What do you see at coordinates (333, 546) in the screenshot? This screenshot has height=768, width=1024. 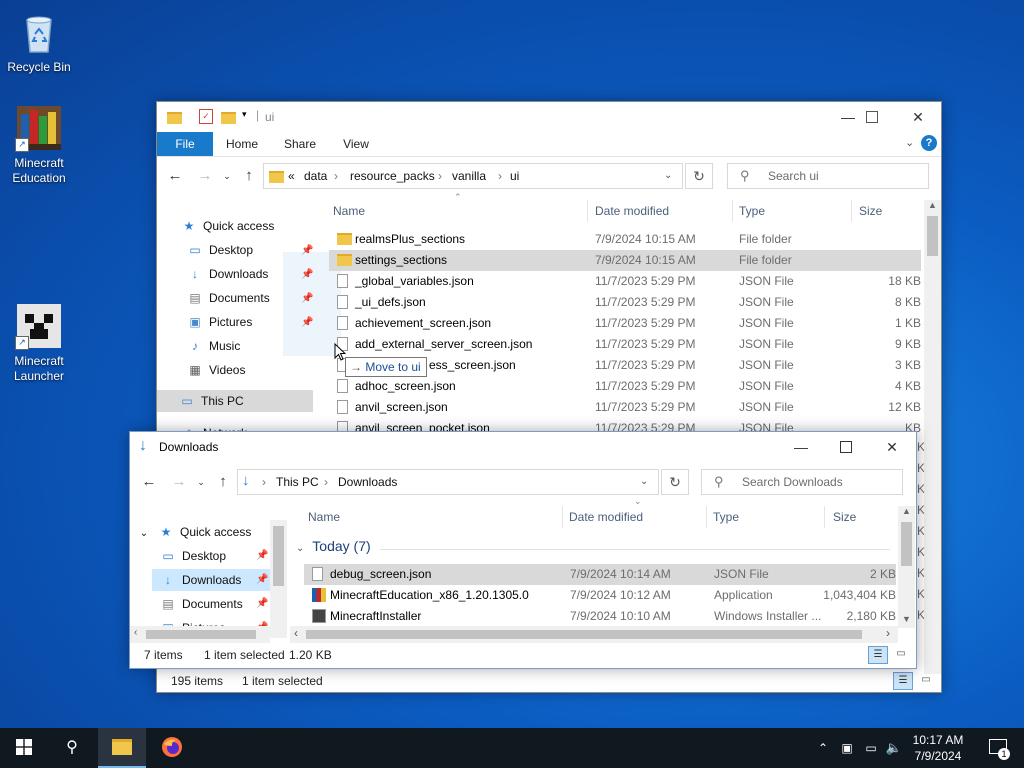 I see `group-header-today: ⌄ Today (7)` at bounding box center [333, 546].